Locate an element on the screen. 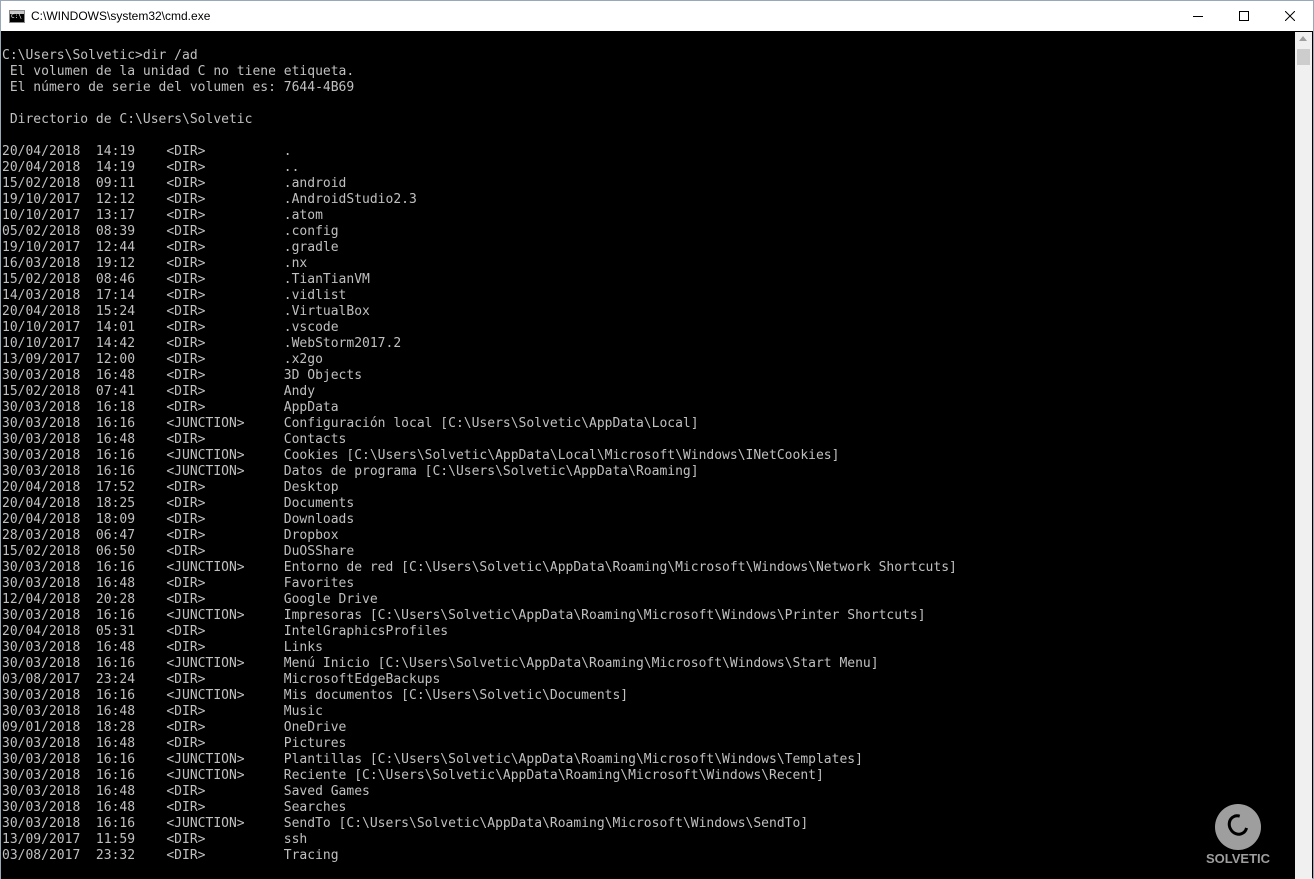  console-line: 30/03/2018 16:48 <DIR> Pictures is located at coordinates (174, 743).